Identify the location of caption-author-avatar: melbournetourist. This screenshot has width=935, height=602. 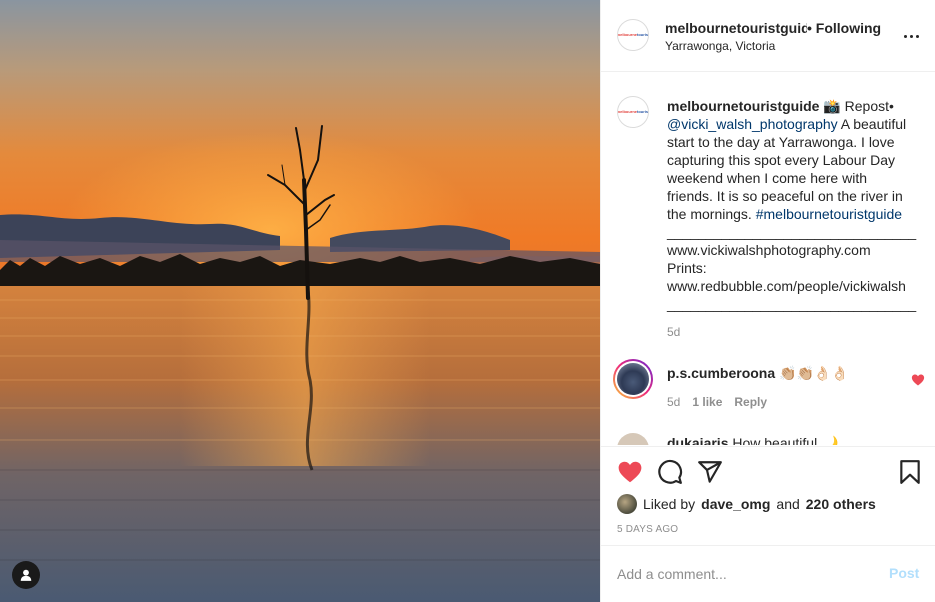
(633, 112).